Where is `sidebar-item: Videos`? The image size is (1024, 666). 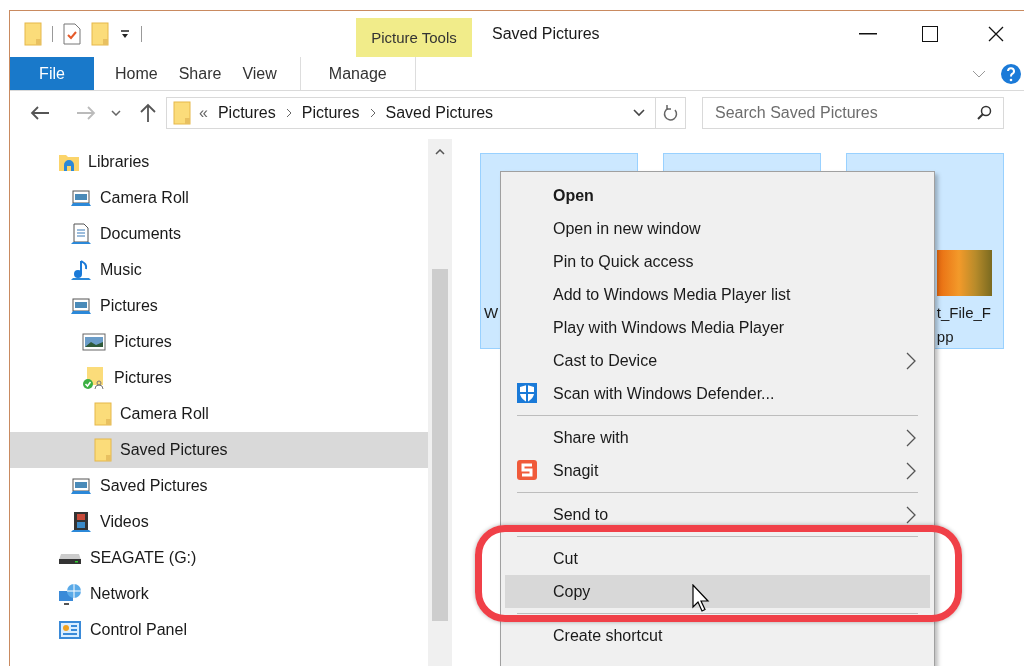 sidebar-item: Videos is located at coordinates (219, 522).